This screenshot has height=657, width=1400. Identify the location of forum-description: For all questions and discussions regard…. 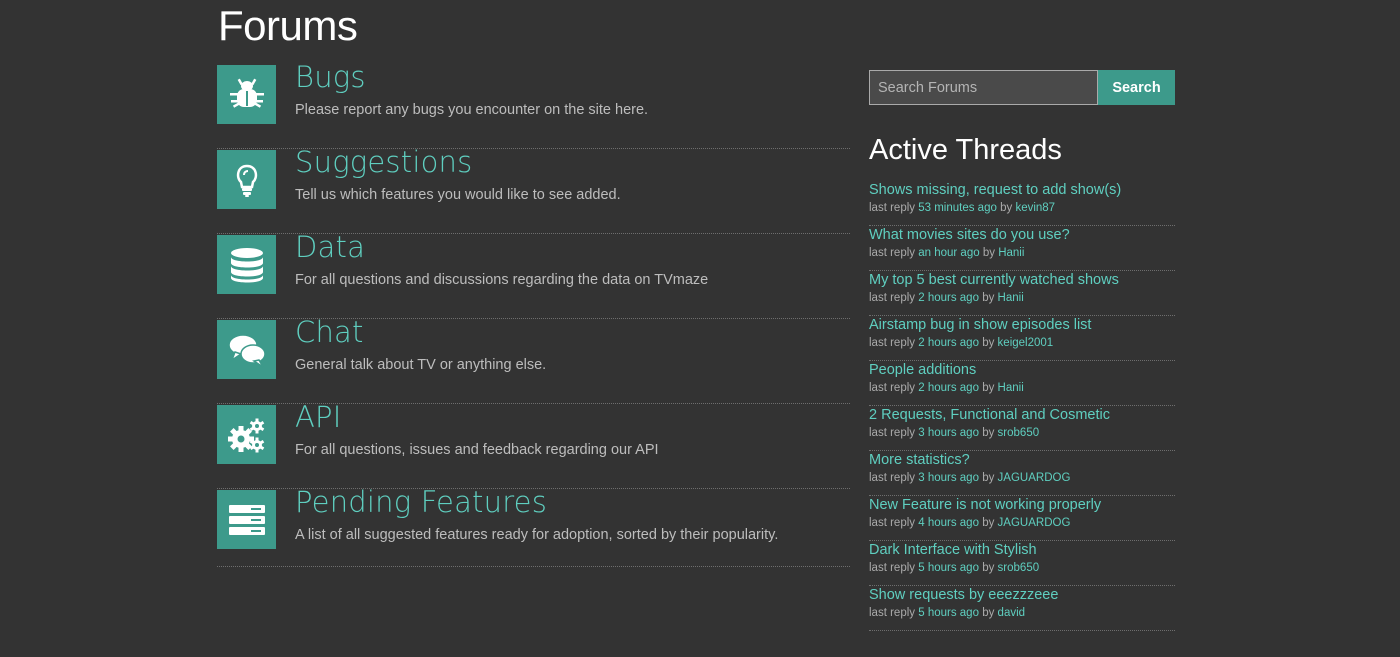
(502, 280).